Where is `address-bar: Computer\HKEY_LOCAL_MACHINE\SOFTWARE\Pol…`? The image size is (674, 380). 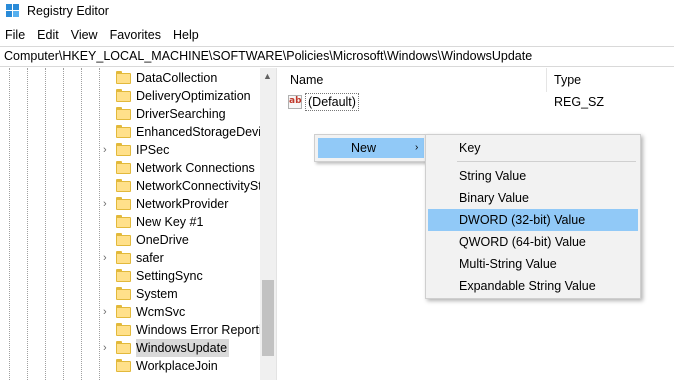 address-bar: Computer\HKEY_LOCAL_MACHINE\SOFTWARE\Pol… is located at coordinates (337, 56).